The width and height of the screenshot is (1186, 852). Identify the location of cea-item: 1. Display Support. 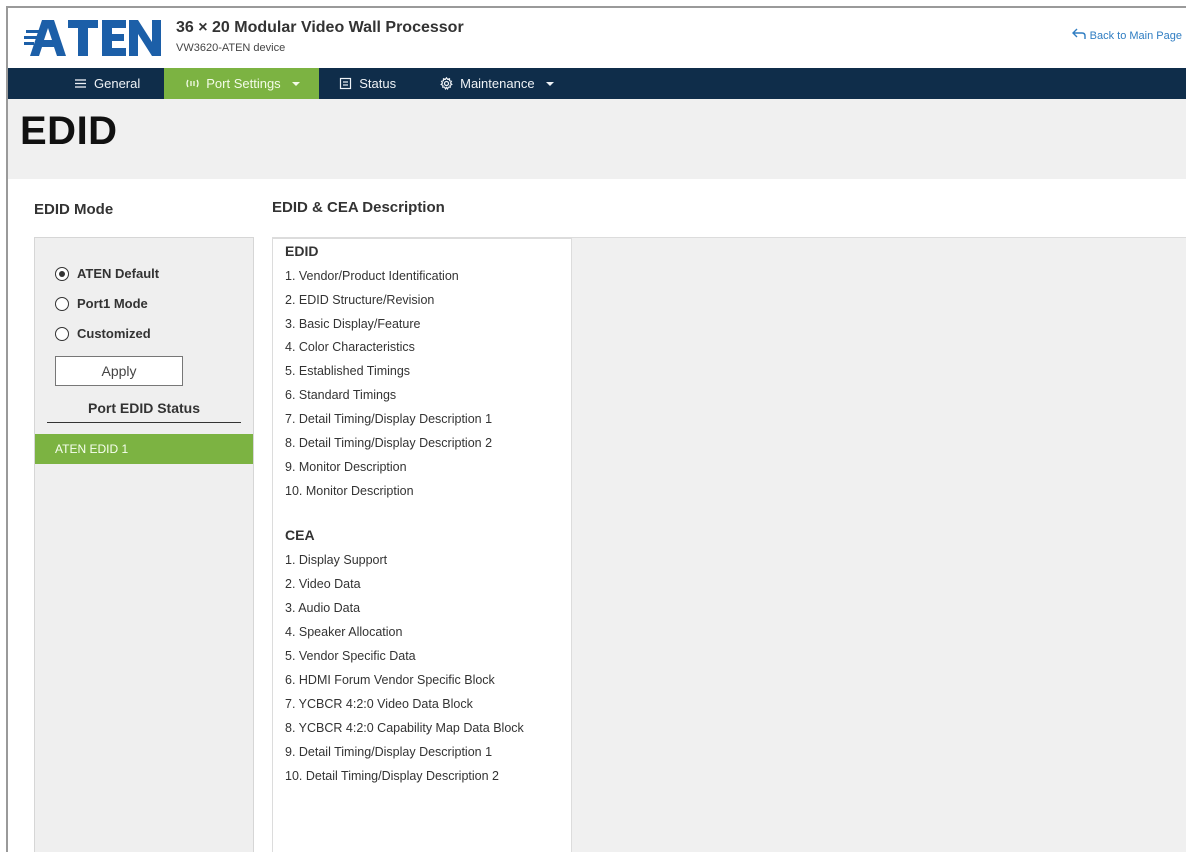
(336, 560).